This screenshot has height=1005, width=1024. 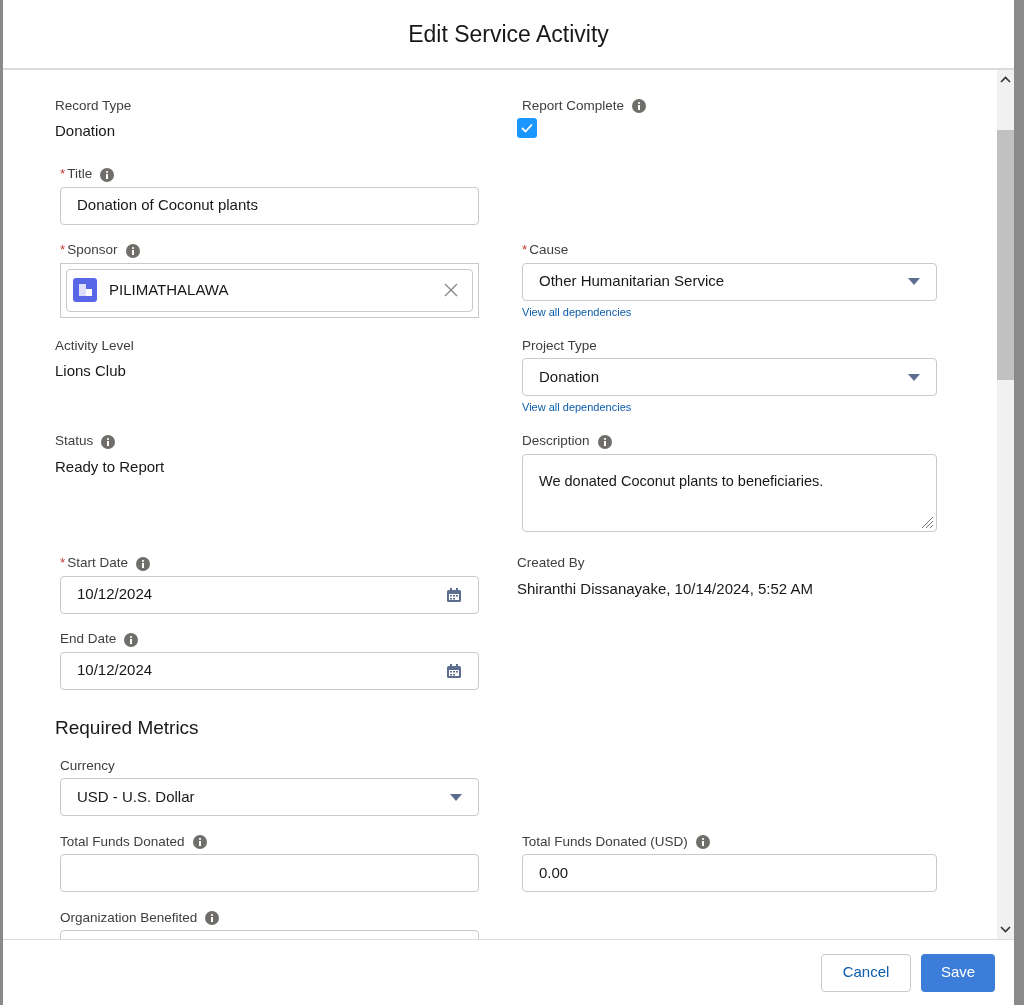 What do you see at coordinates (729, 492) in the screenshot?
I see `description-textarea: We donated Coconut plants to beneficiaries.` at bounding box center [729, 492].